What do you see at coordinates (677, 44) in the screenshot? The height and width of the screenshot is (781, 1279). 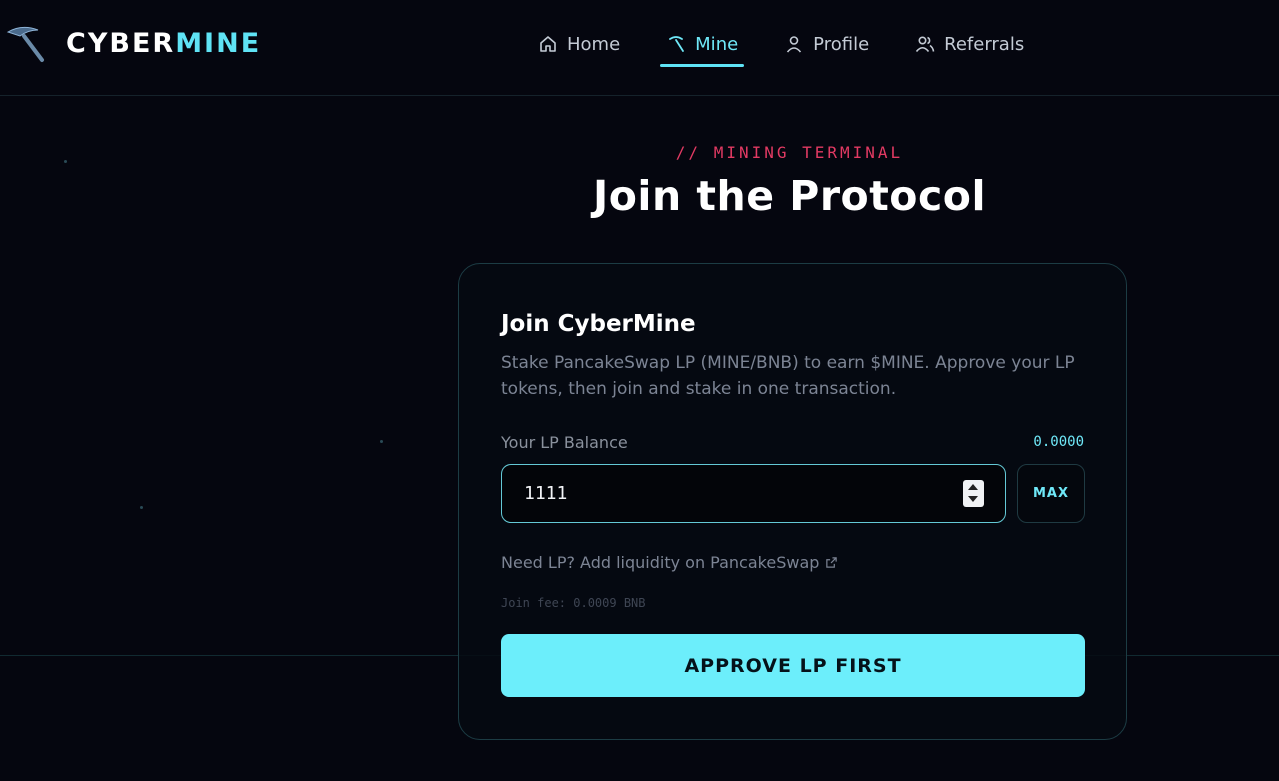 I see `pickaxe-icon` at bounding box center [677, 44].